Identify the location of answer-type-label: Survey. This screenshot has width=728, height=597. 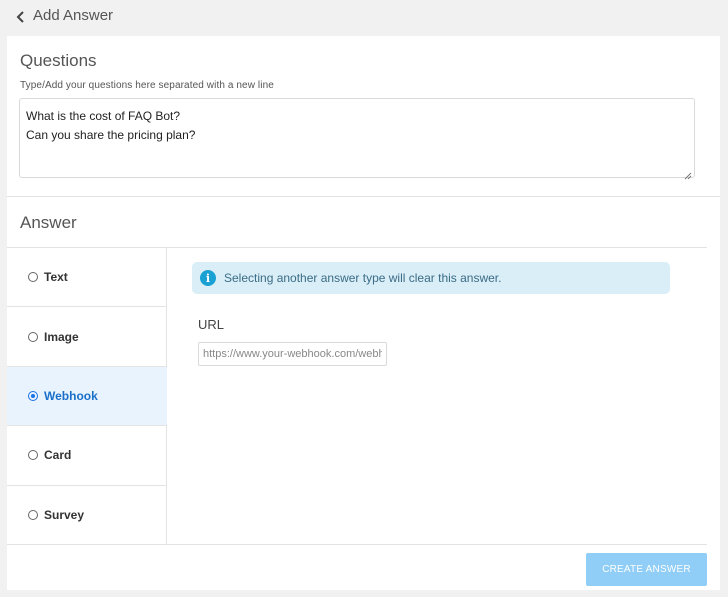
(64, 515).